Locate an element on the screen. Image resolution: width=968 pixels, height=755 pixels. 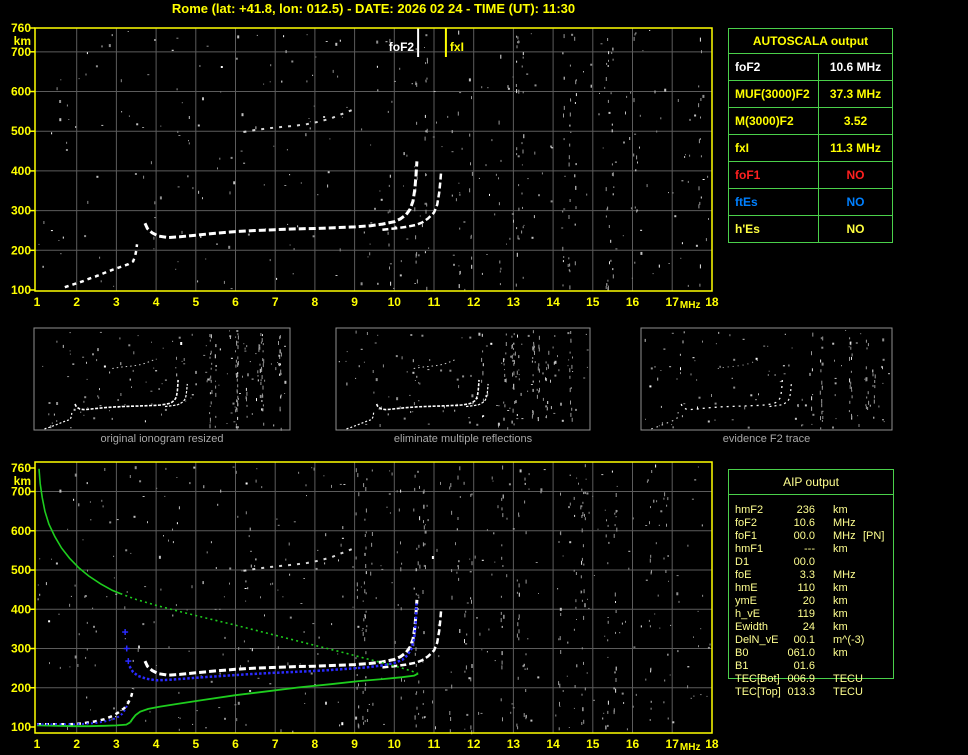
svg-text: 300 is located at coordinates (21, 211).